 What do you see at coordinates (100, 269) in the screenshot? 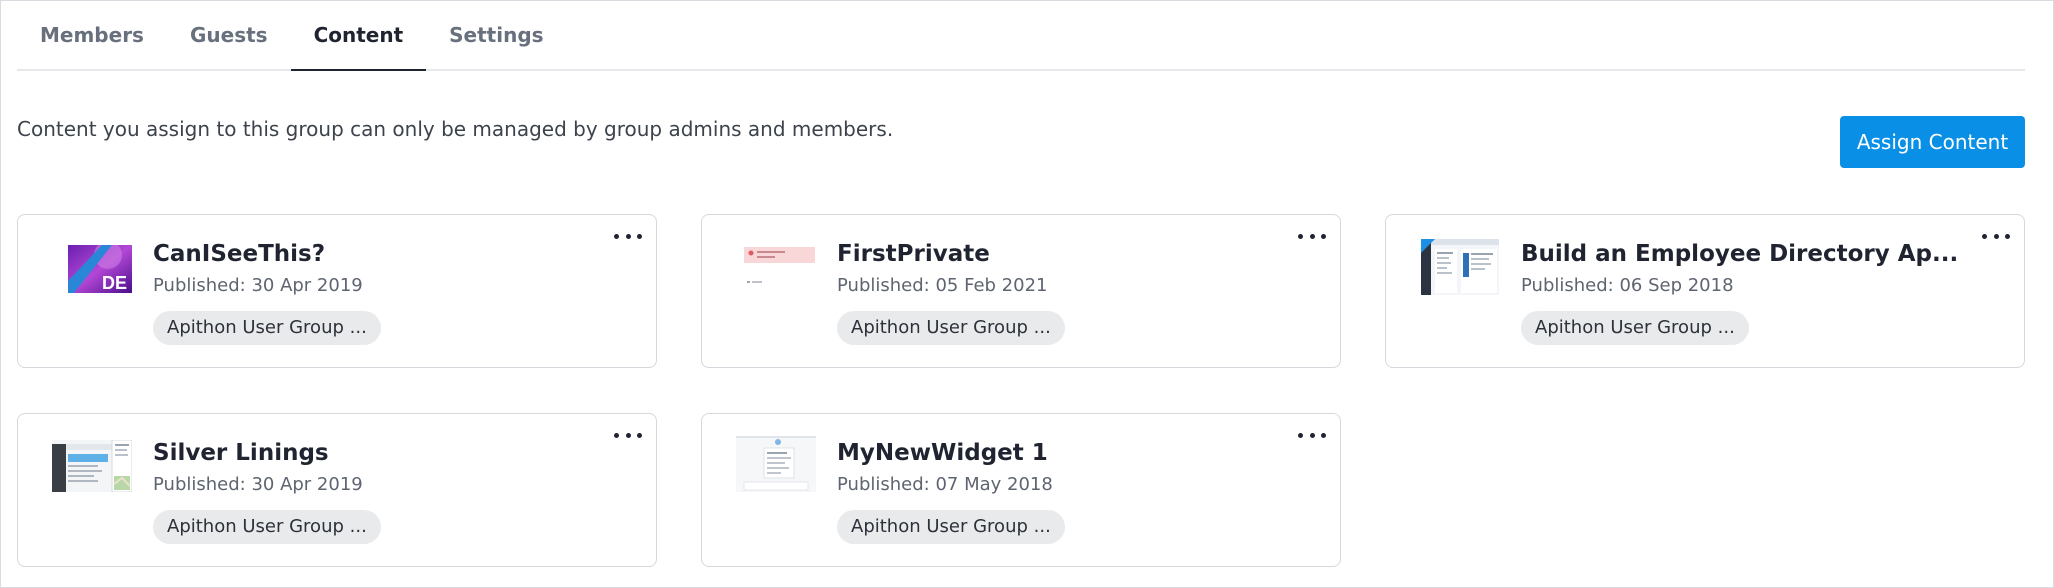
I see `purple-banner-thumbnail: DE` at bounding box center [100, 269].